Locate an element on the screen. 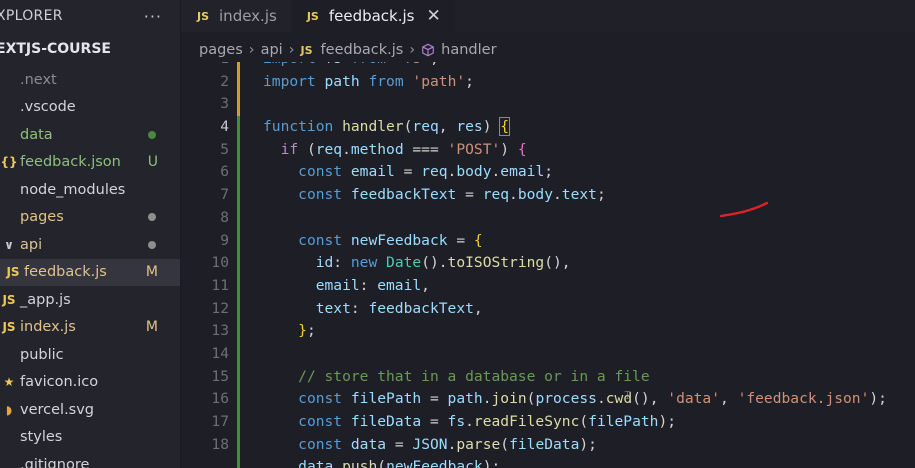 The width and height of the screenshot is (915, 468). line-number: 11 is located at coordinates (220, 285).